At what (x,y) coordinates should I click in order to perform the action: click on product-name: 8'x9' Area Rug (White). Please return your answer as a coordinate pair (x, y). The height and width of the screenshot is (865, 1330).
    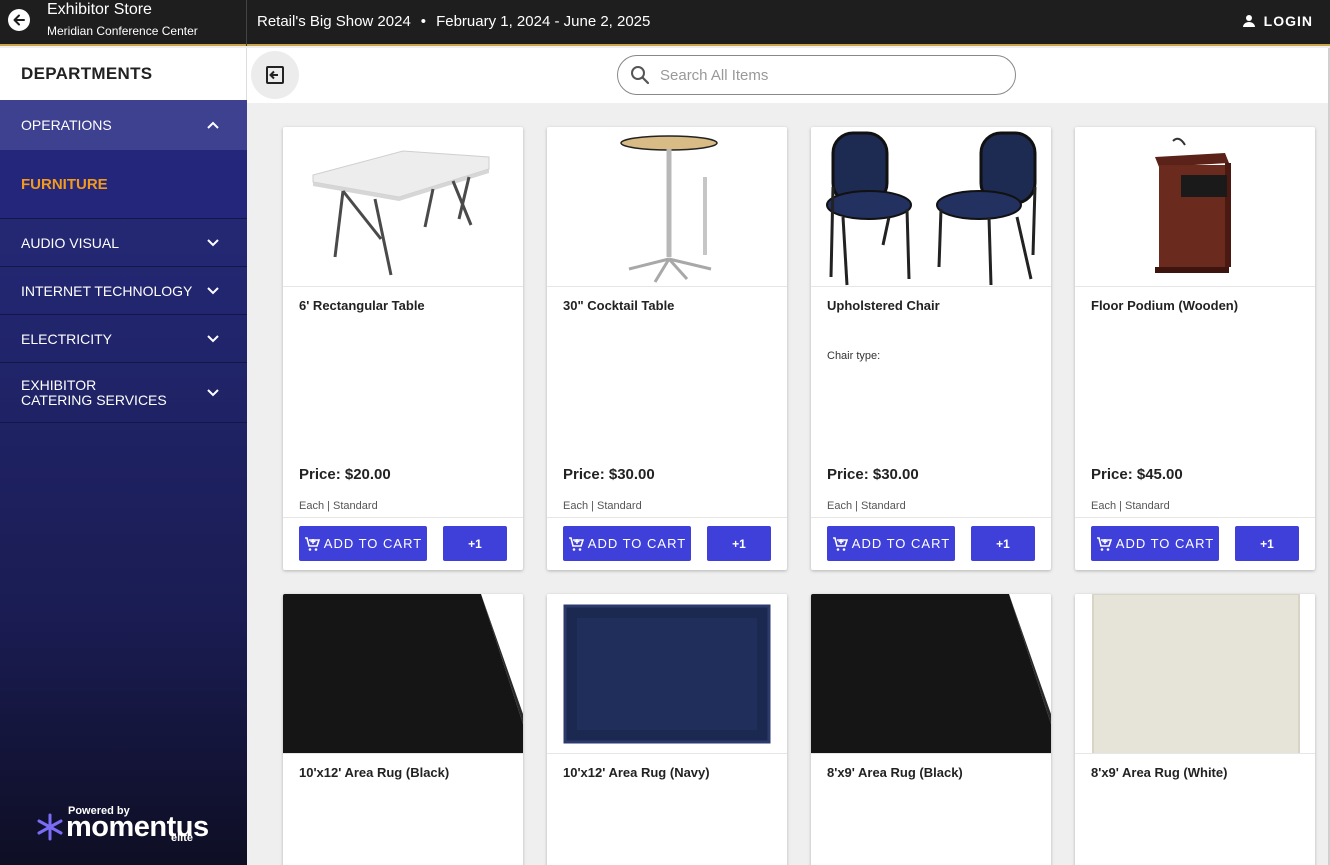
    Looking at the image, I should click on (1159, 772).